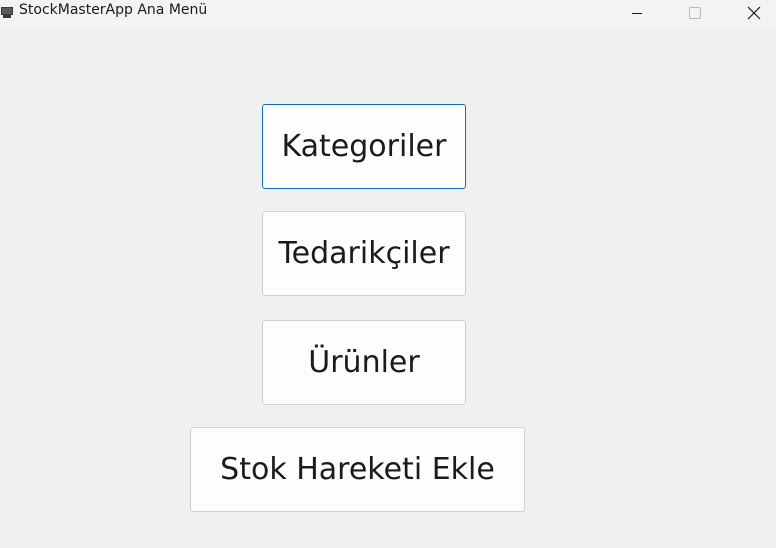  Describe the element at coordinates (7, 11) in the screenshot. I see `app-window-icon` at that location.